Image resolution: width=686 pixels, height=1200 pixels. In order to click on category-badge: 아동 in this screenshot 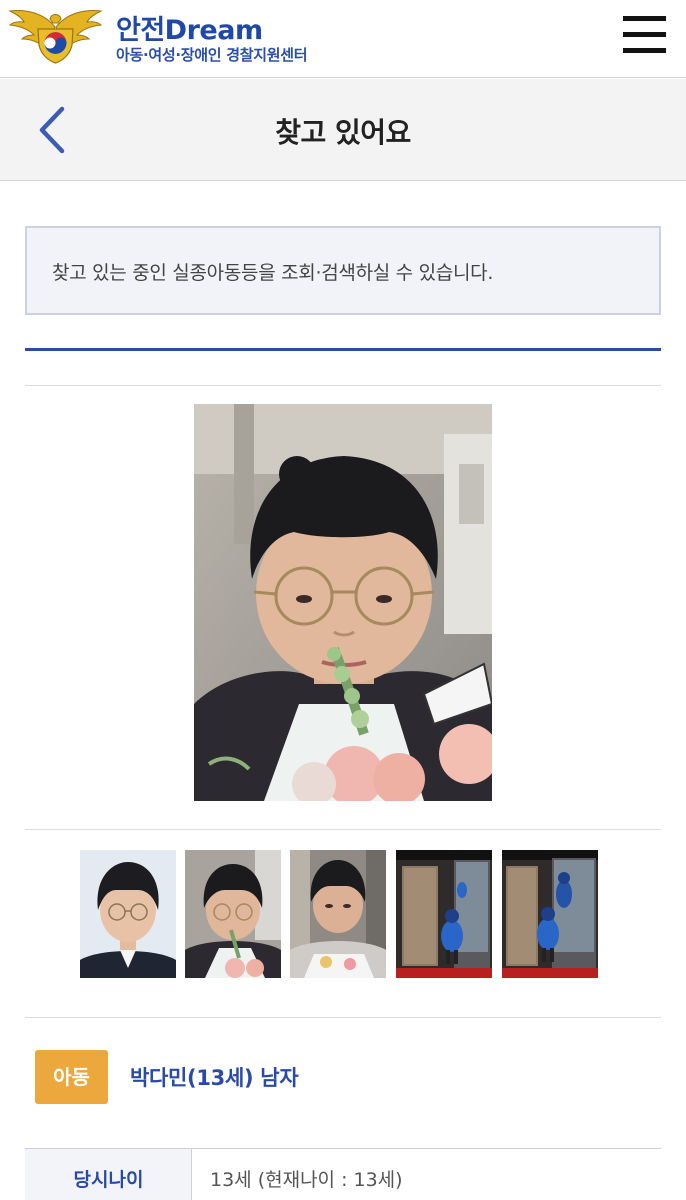, I will do `click(71, 1077)`.